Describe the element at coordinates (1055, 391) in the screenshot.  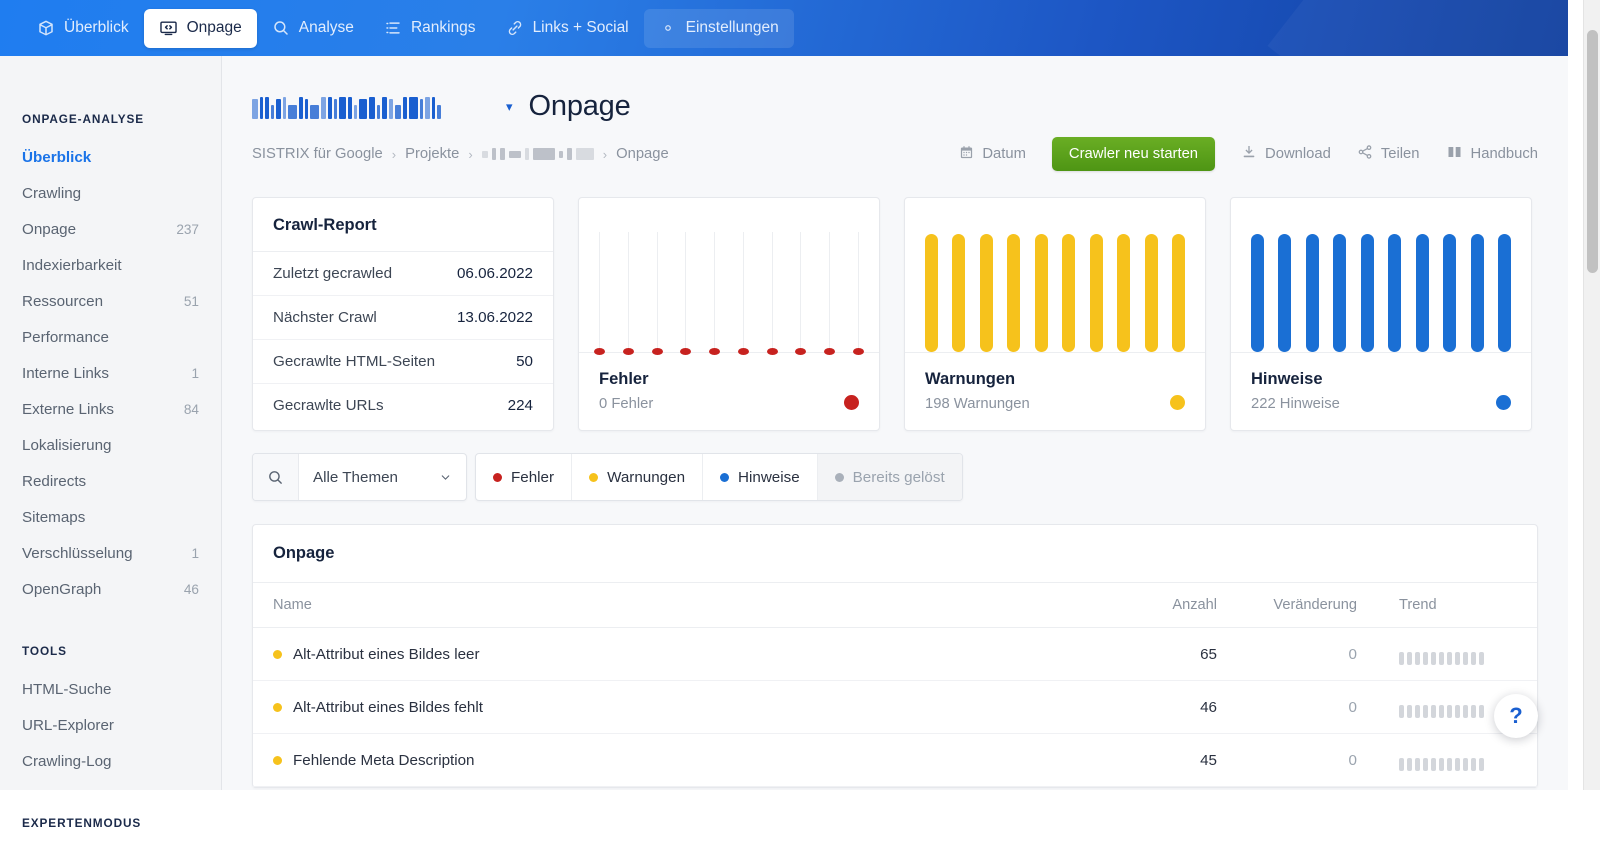
I see `metric-footer: Warnungen 198 Warnungen` at that location.